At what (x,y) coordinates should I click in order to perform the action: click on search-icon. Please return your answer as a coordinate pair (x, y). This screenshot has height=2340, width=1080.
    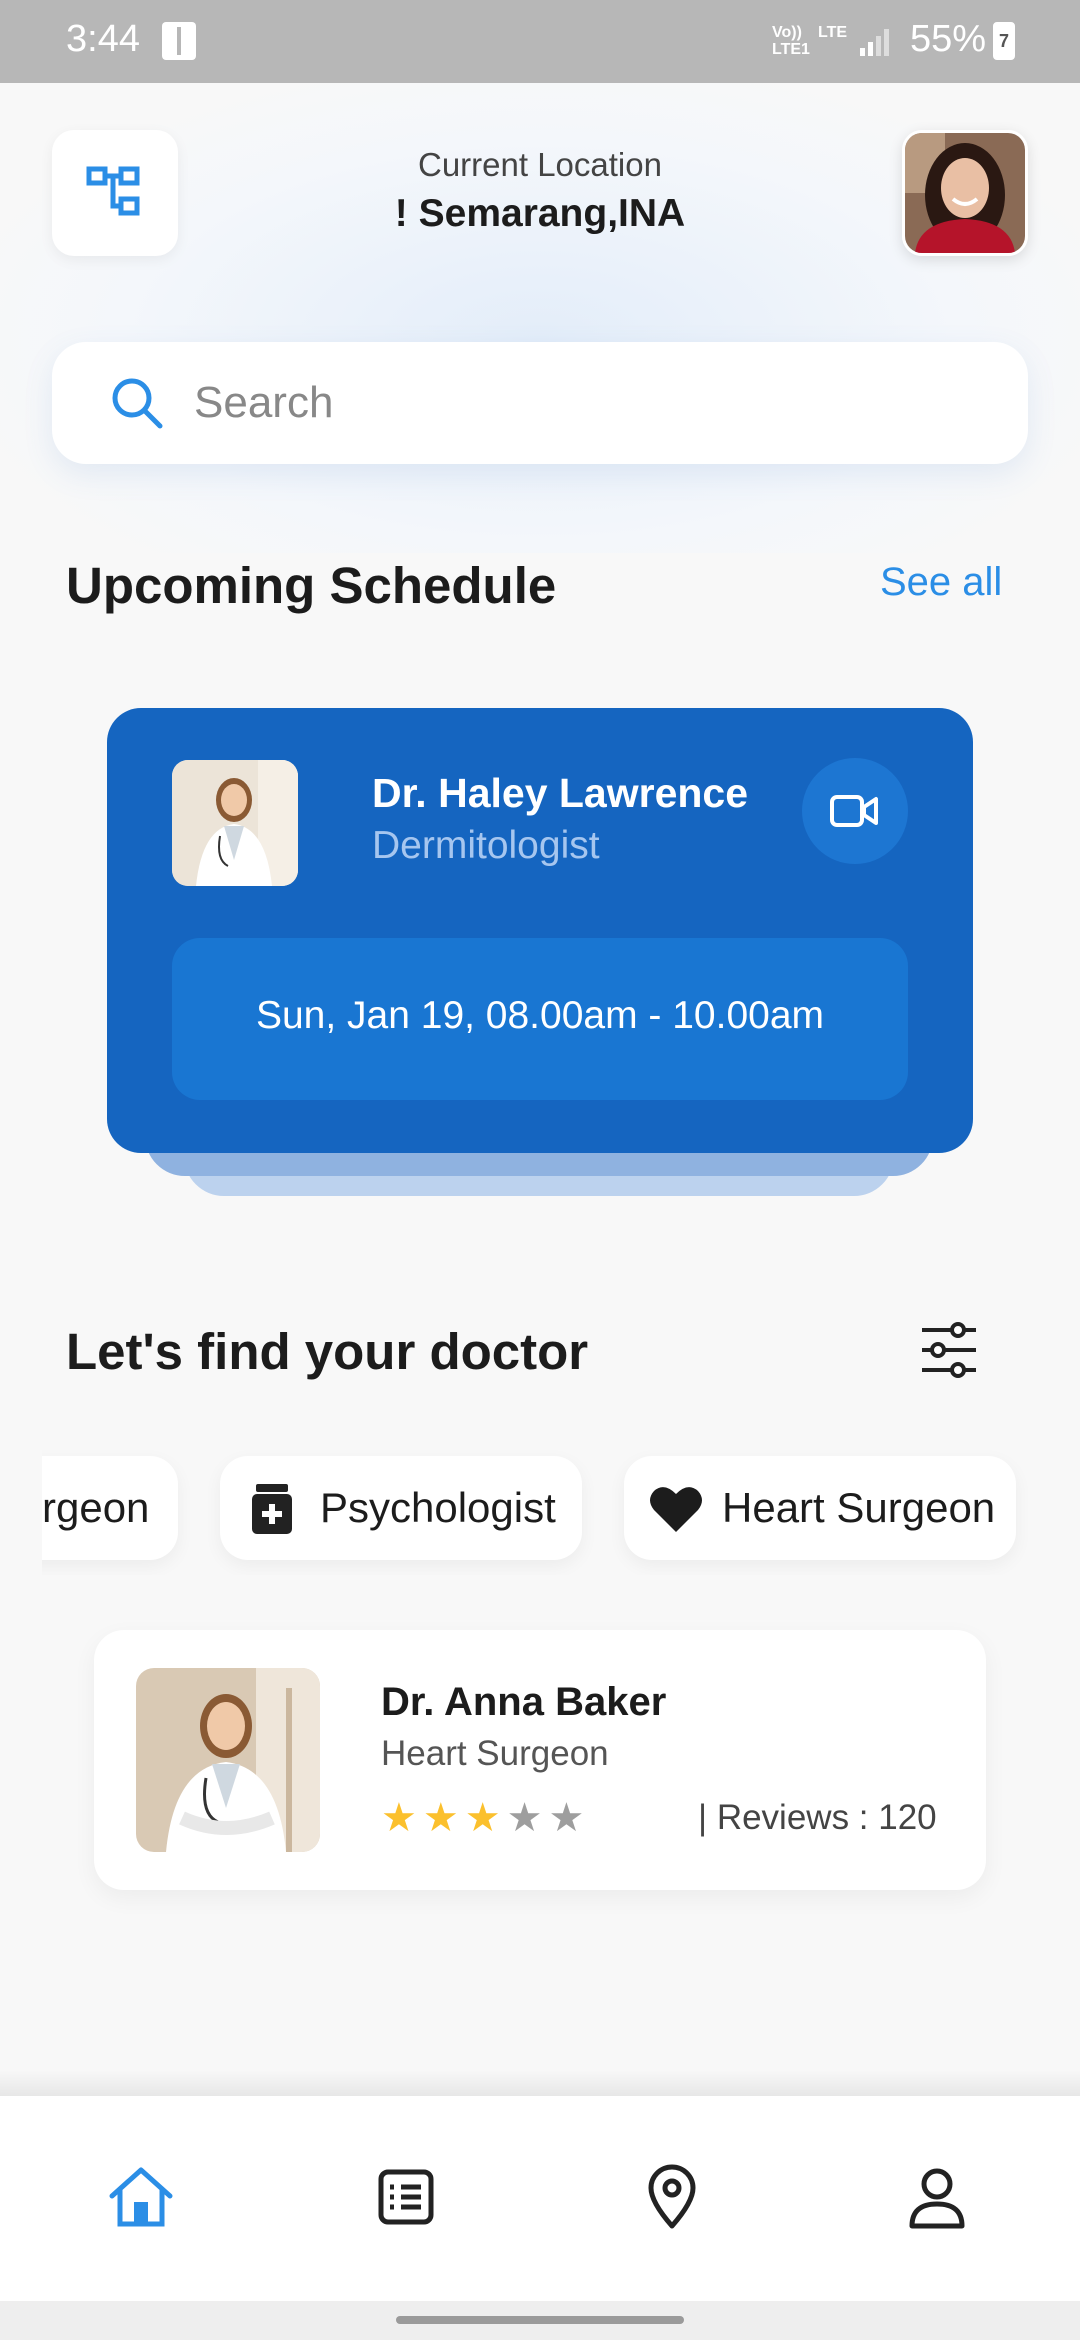
    Looking at the image, I should click on (137, 403).